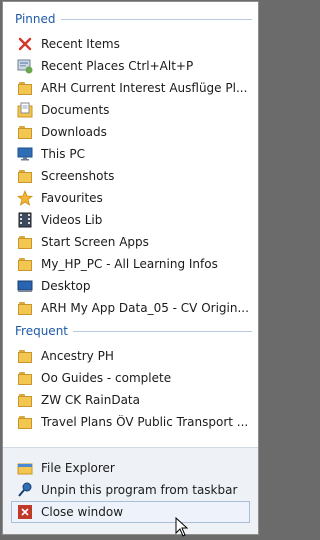  I want to click on pinned-item-recent-places: Recent Places Ctrl+Alt+P, so click(130, 66).